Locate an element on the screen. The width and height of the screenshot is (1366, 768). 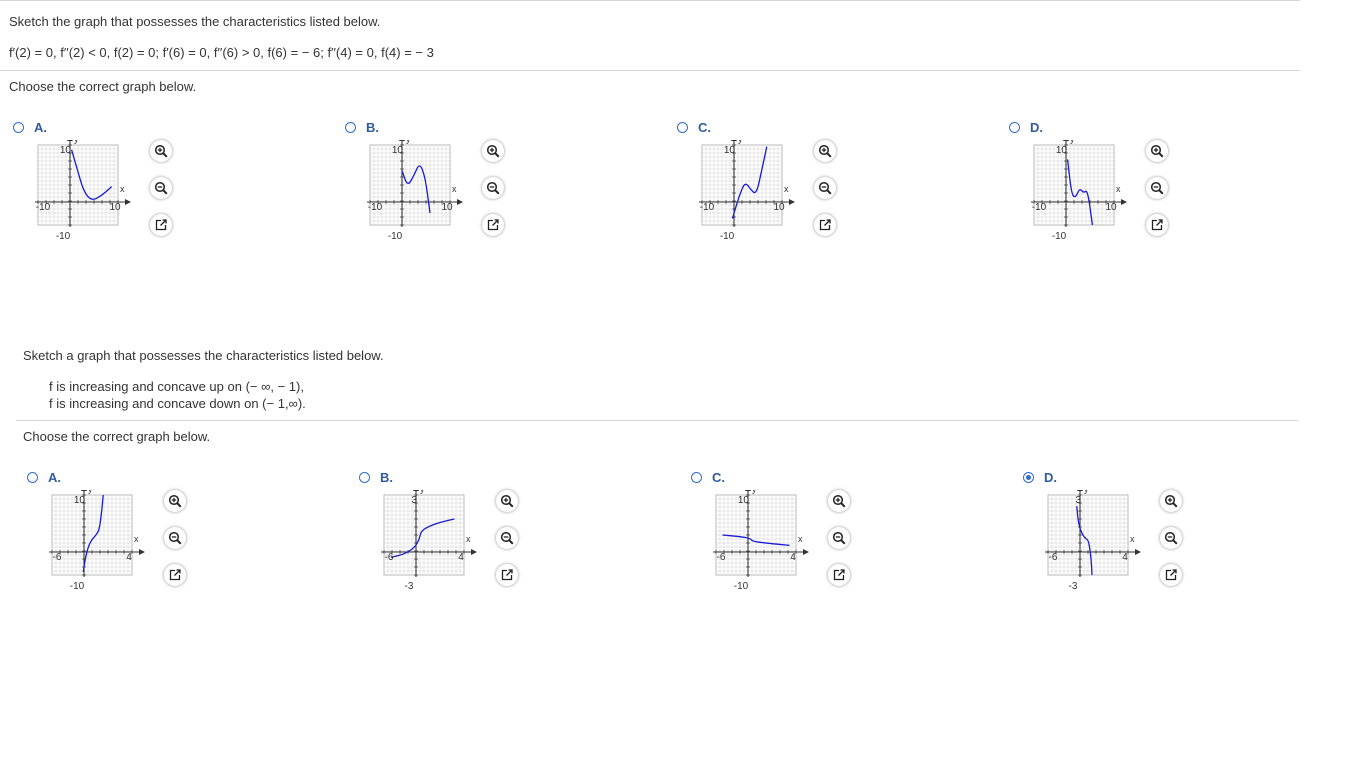
q2-divider is located at coordinates (657, 420).